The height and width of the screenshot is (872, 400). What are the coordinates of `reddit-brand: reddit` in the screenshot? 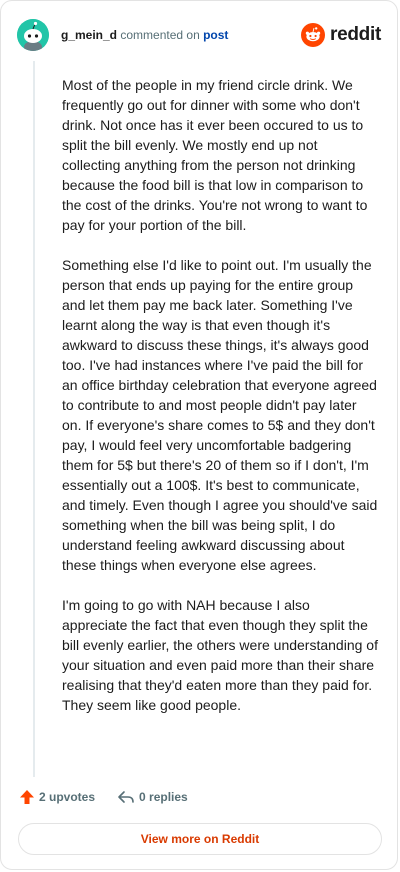 It's located at (341, 35).